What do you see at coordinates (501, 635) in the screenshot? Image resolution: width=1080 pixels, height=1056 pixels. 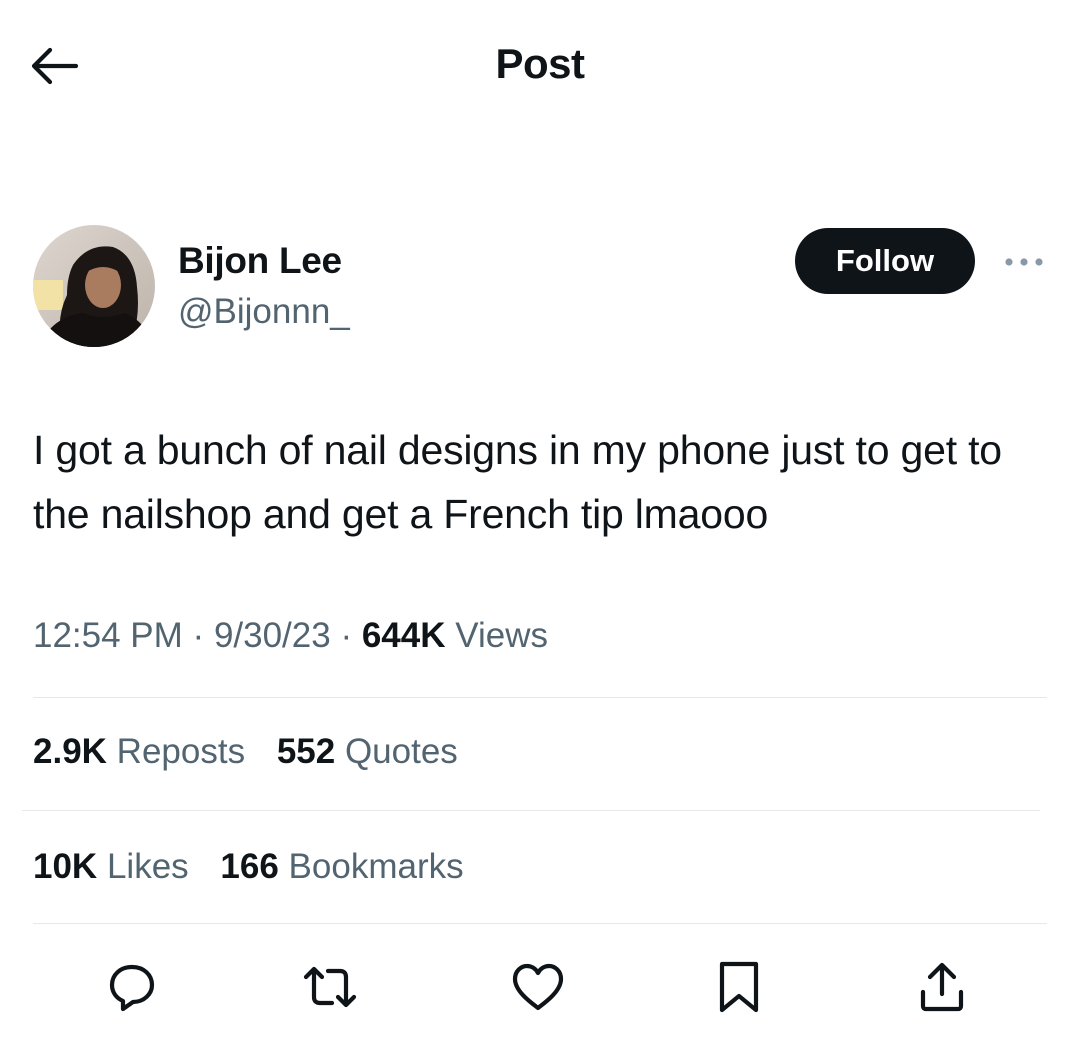 I see `views-label: Views` at bounding box center [501, 635].